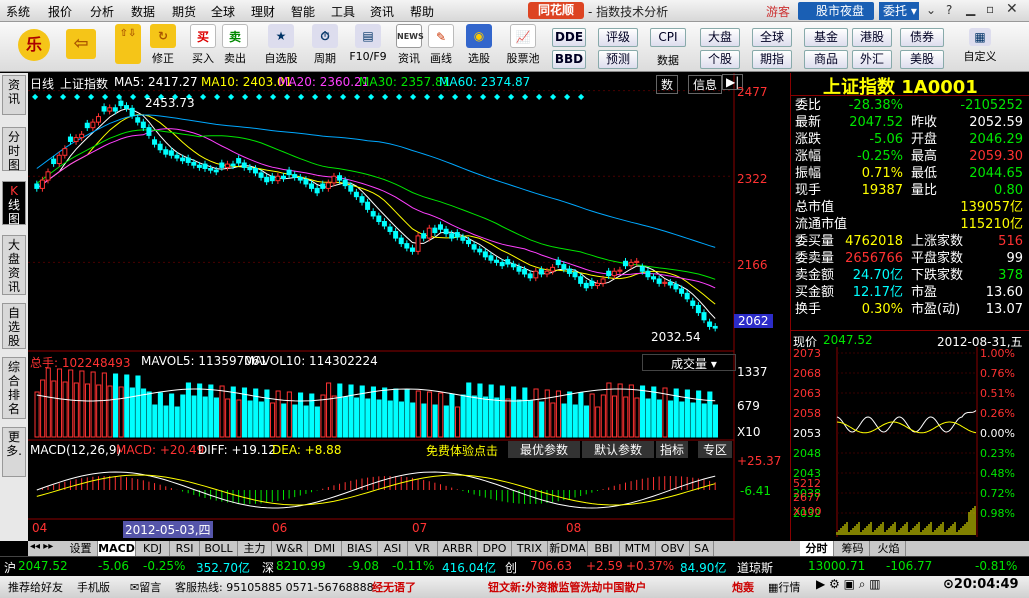 Image resolution: width=1029 pixels, height=598 pixels. What do you see at coordinates (14, 452) in the screenshot?
I see `tab-more: 更多.` at bounding box center [14, 452].